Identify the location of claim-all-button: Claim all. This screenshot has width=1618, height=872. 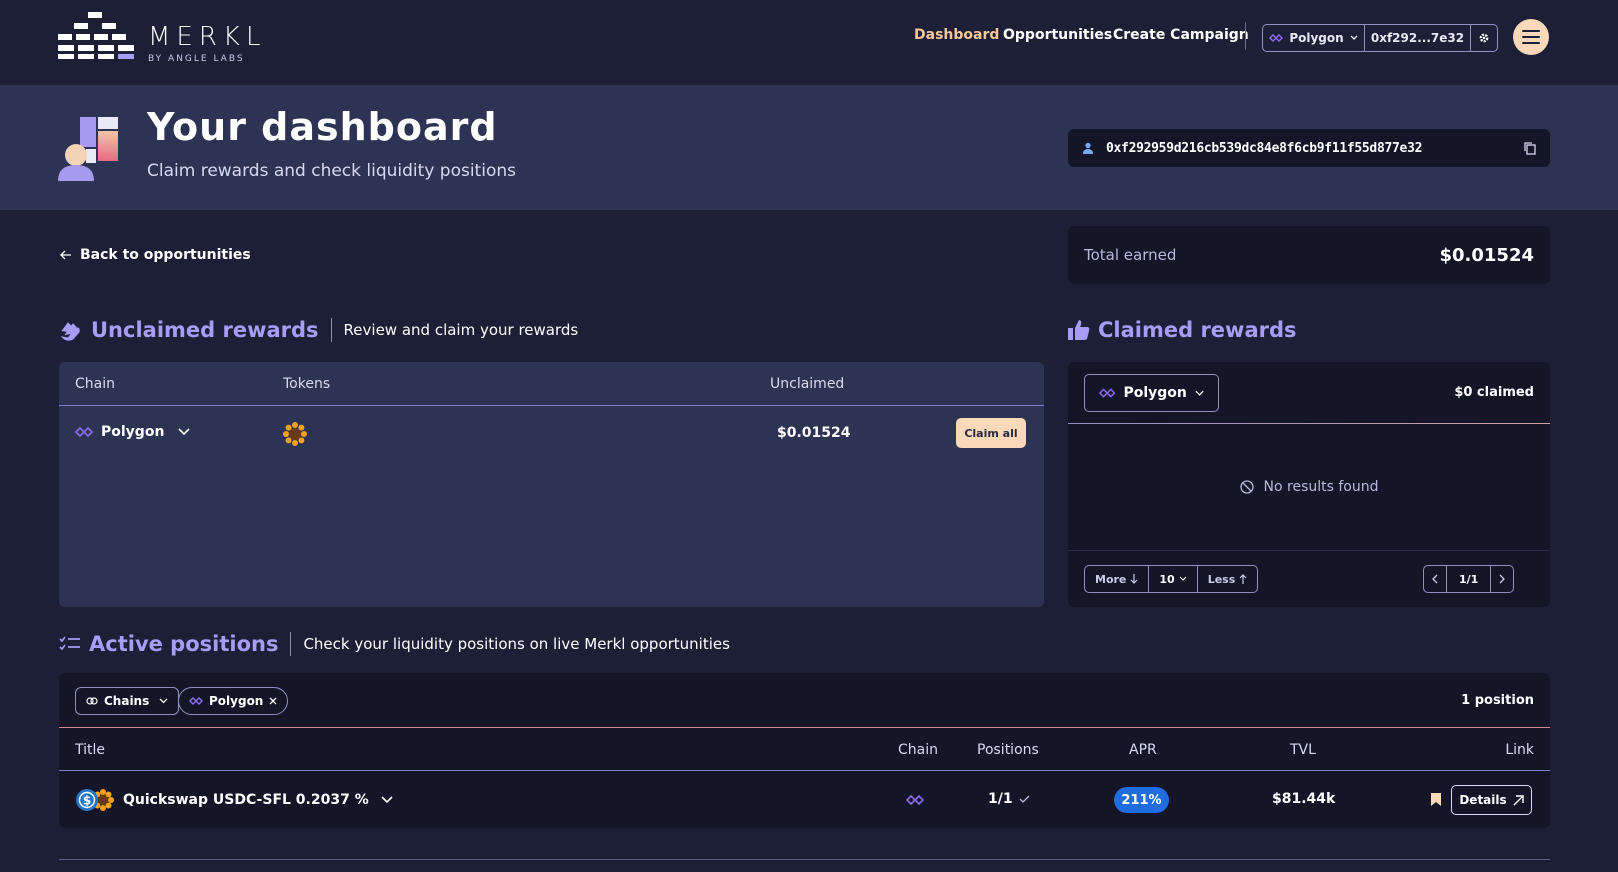
(991, 433).